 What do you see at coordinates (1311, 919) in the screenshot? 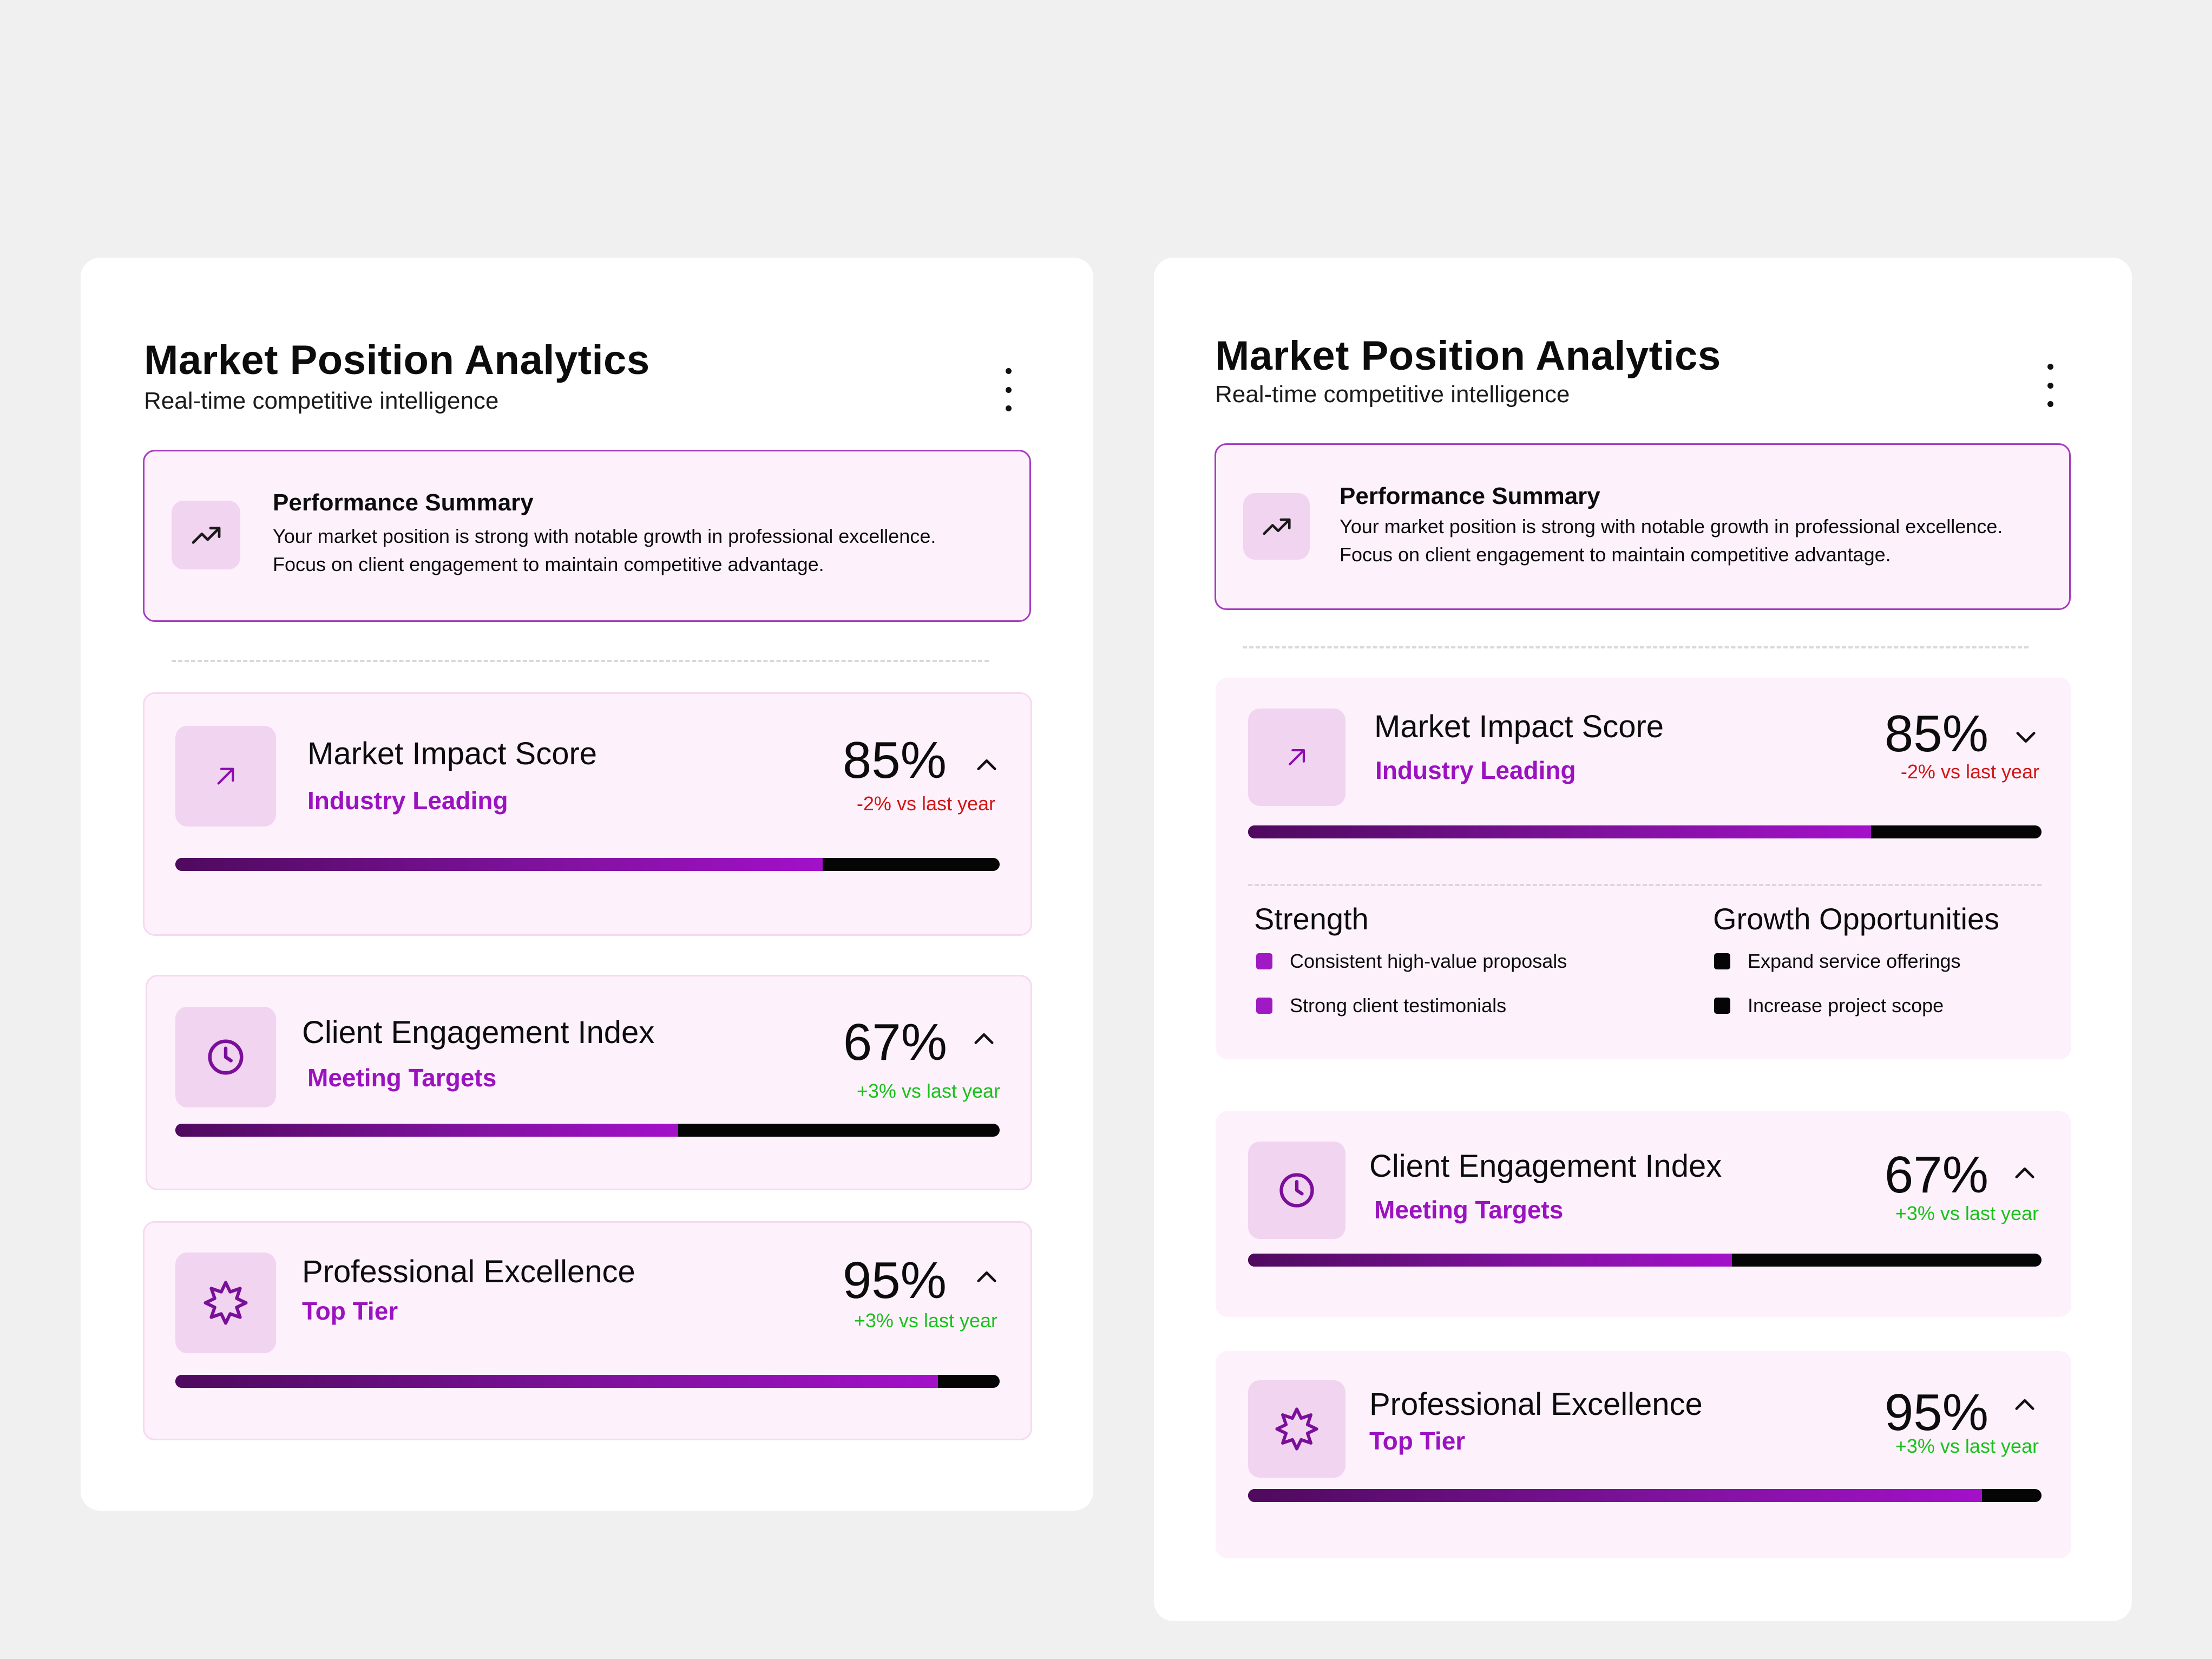
I see `strength-heading: Strength` at bounding box center [1311, 919].